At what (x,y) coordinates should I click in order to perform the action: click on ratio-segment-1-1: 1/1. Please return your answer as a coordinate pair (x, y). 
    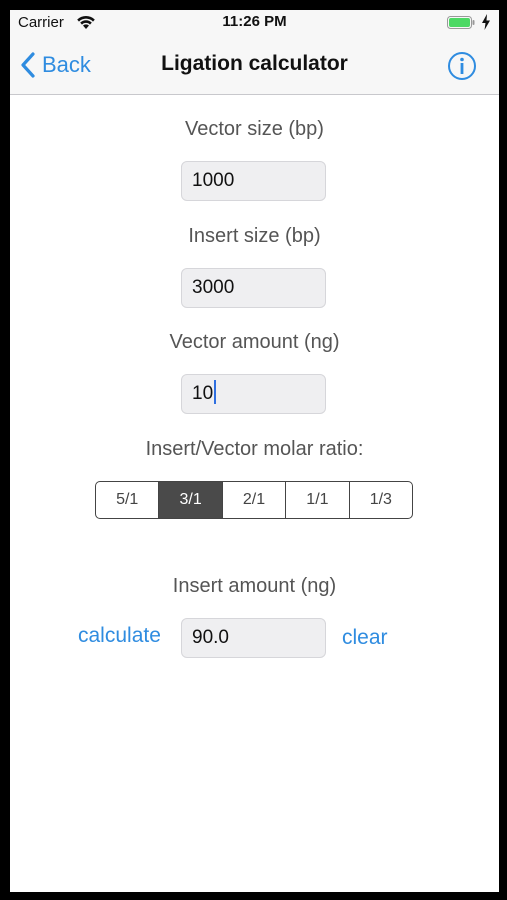
    Looking at the image, I should click on (318, 500).